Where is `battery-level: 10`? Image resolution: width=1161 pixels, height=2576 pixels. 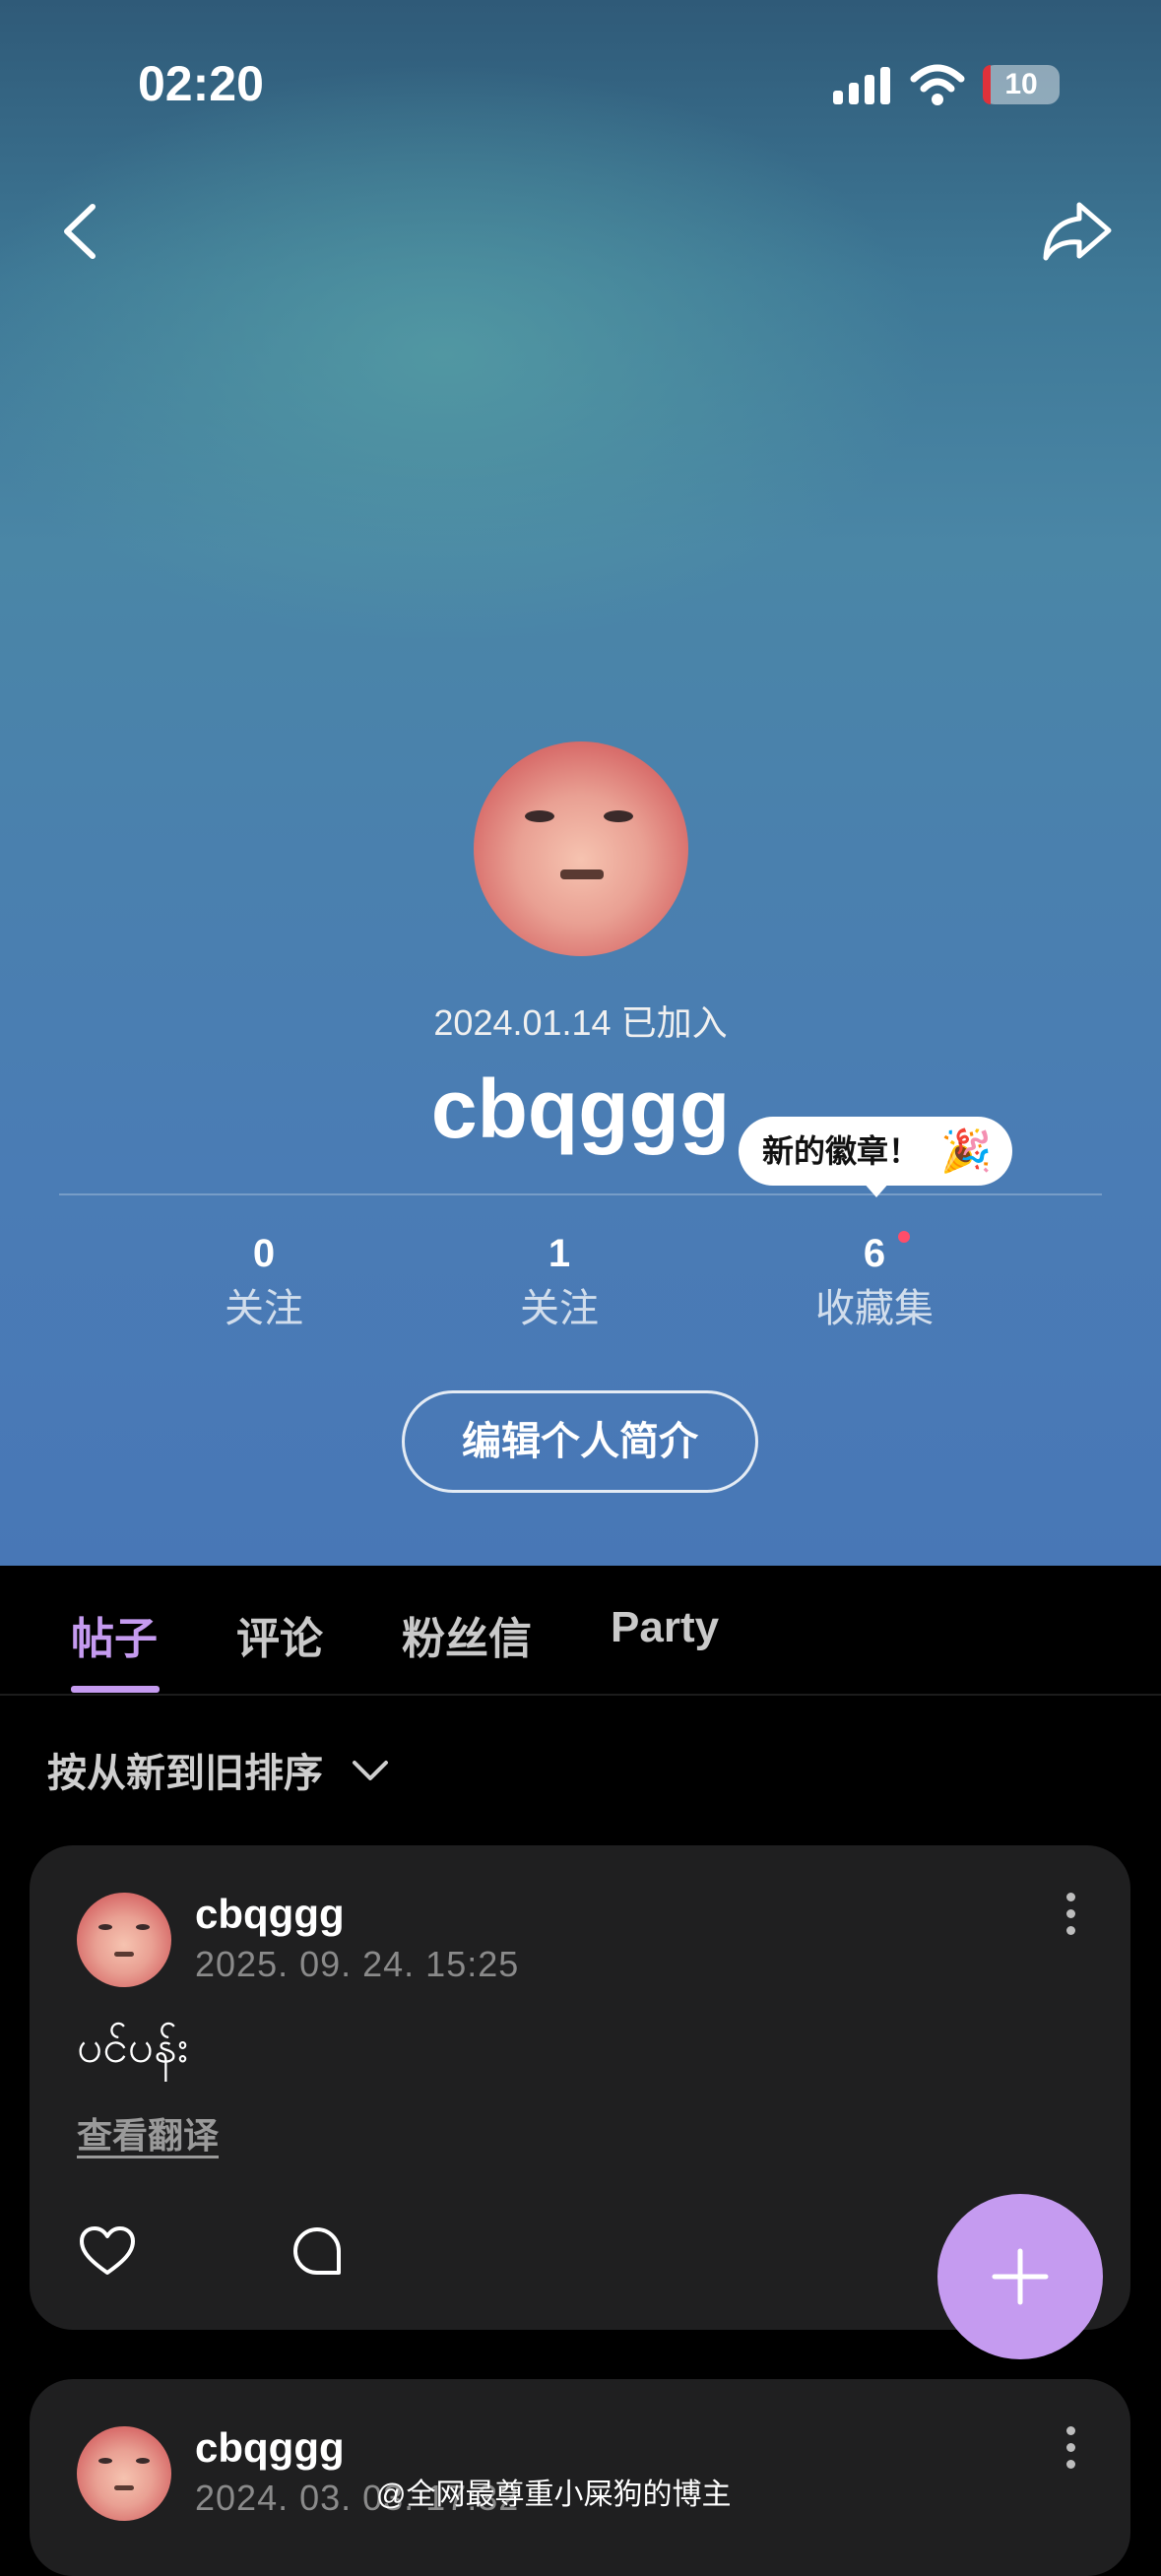 battery-level: 10 is located at coordinates (1021, 84).